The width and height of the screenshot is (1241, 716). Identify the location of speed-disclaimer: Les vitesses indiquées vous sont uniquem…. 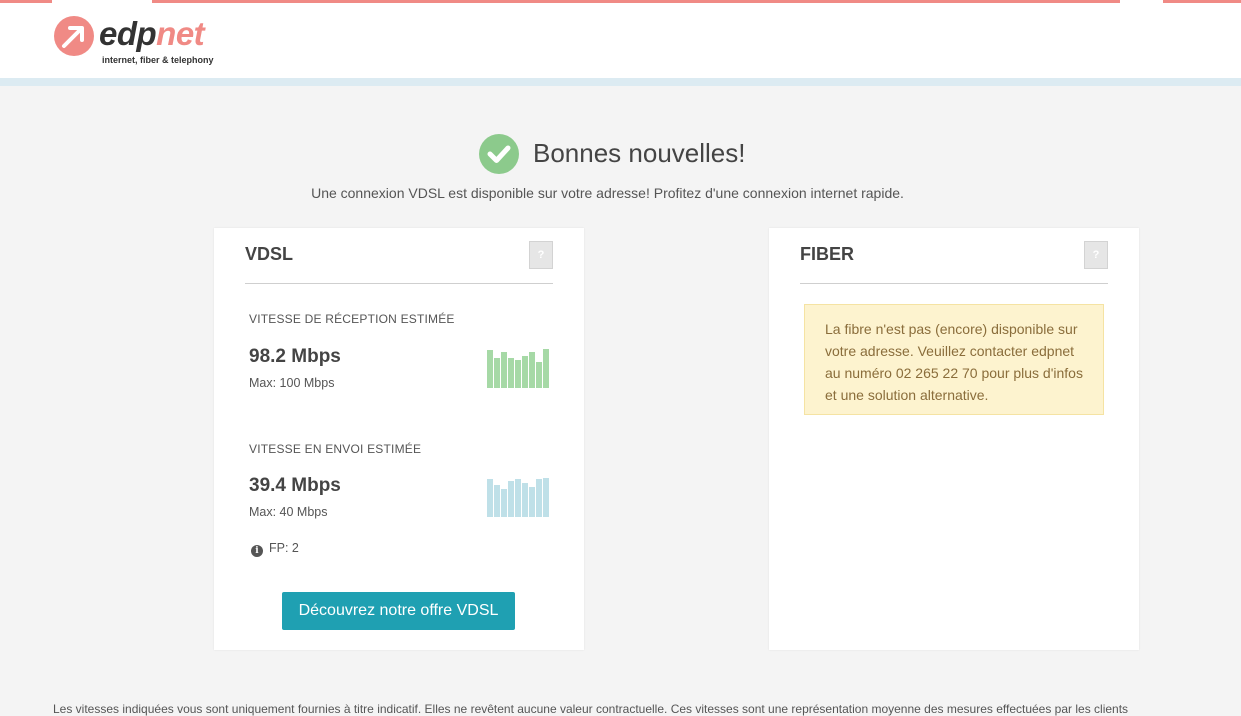
(591, 709).